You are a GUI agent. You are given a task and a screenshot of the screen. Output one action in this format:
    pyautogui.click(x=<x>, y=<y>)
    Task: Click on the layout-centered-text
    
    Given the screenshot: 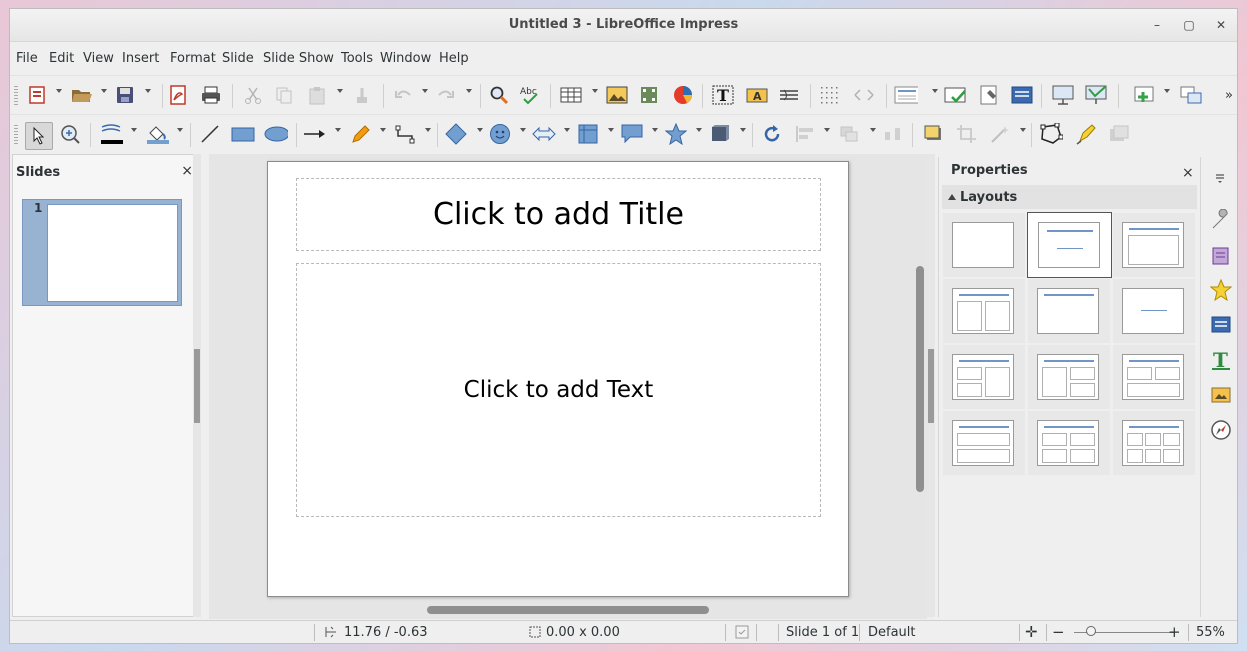 What is the action you would take?
    pyautogui.click(x=1154, y=311)
    